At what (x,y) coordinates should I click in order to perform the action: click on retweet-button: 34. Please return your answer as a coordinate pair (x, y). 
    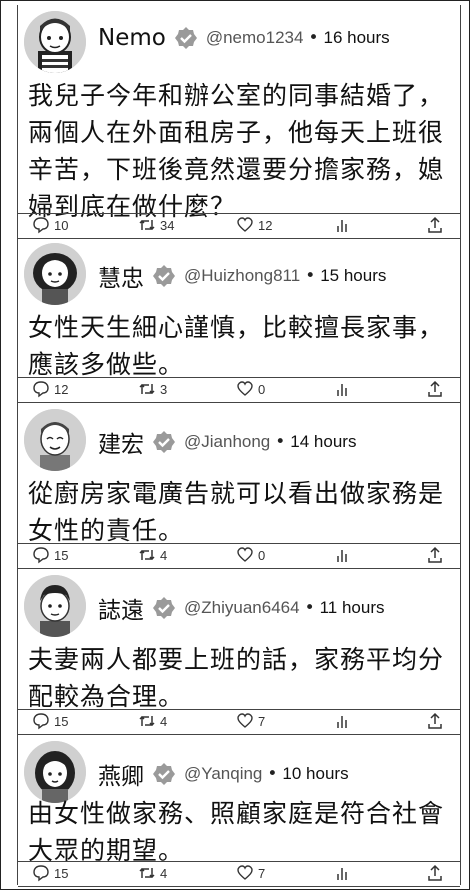
    Looking at the image, I should click on (156, 225).